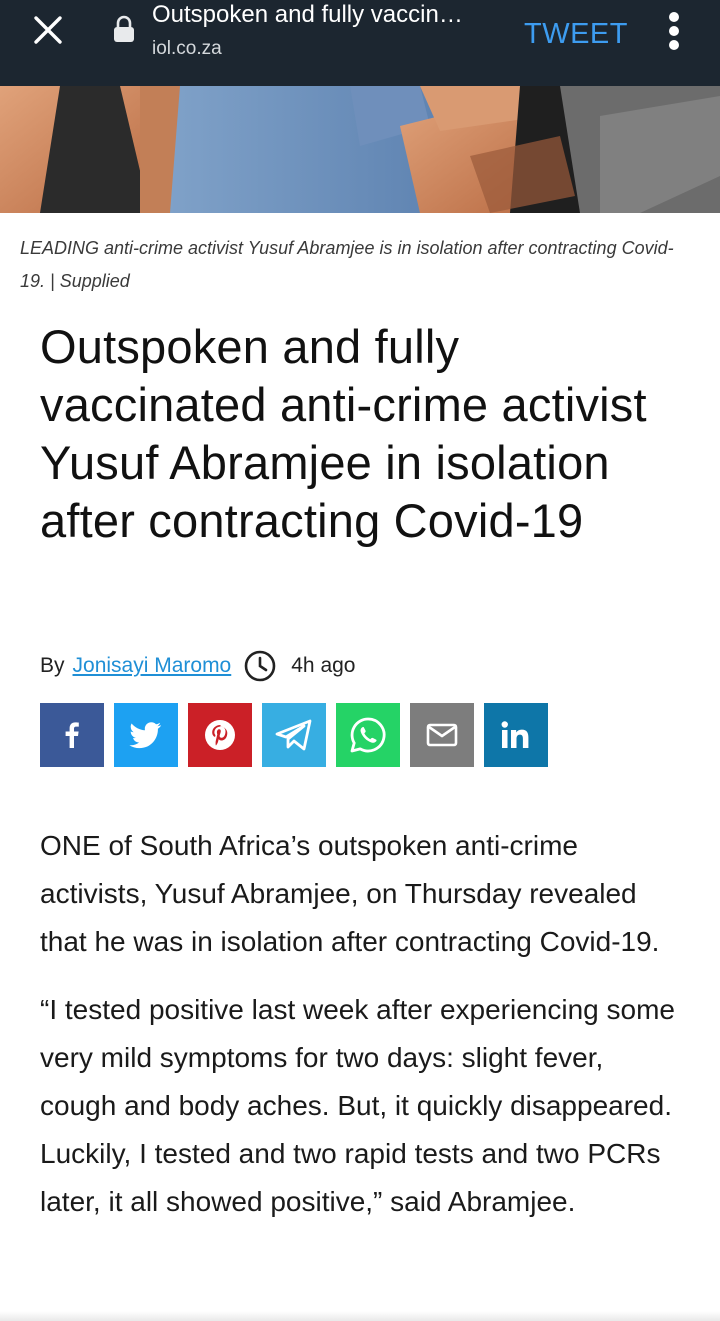 The height and width of the screenshot is (1321, 720). I want to click on photo-of-people-hero-image, so click(360, 149).